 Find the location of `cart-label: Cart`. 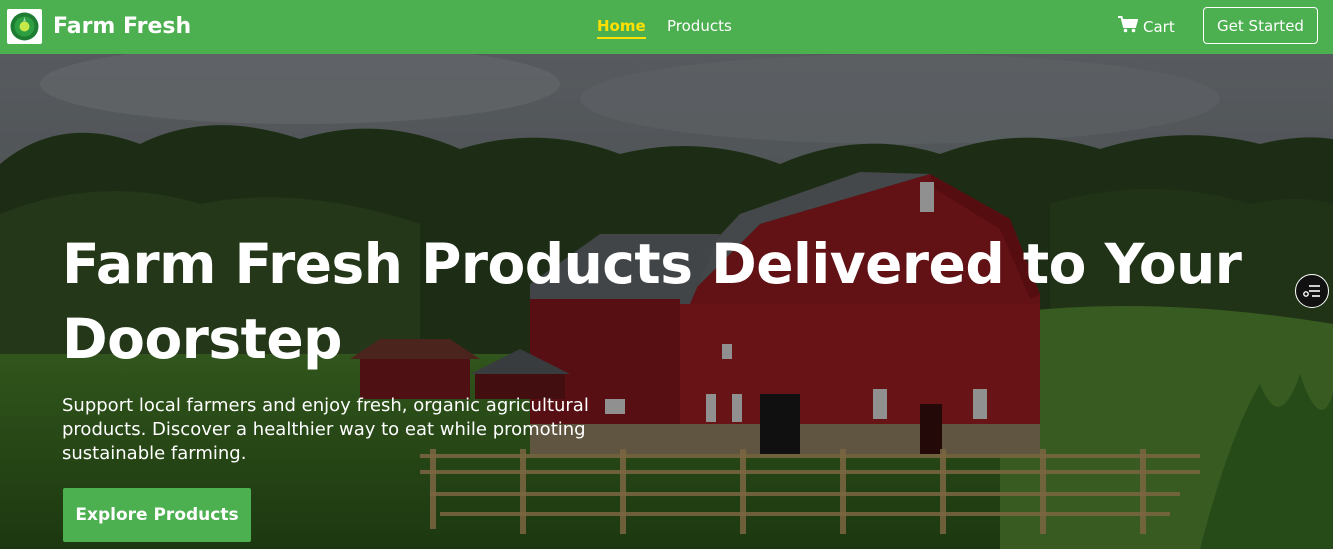

cart-label: Cart is located at coordinates (1159, 26).